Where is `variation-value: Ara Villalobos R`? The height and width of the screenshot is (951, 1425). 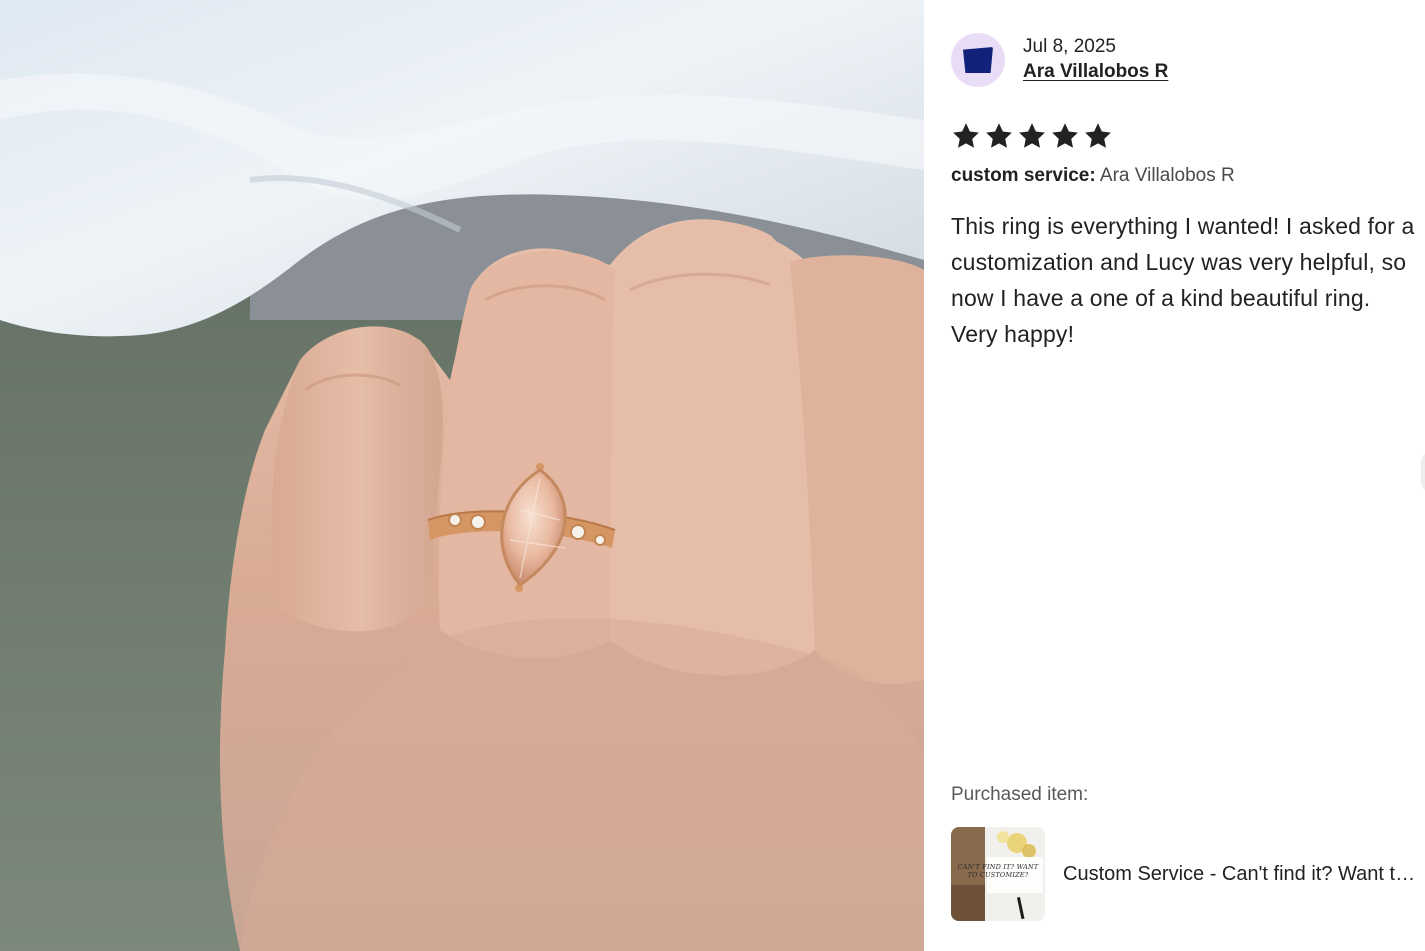 variation-value: Ara Villalobos R is located at coordinates (1167, 175).